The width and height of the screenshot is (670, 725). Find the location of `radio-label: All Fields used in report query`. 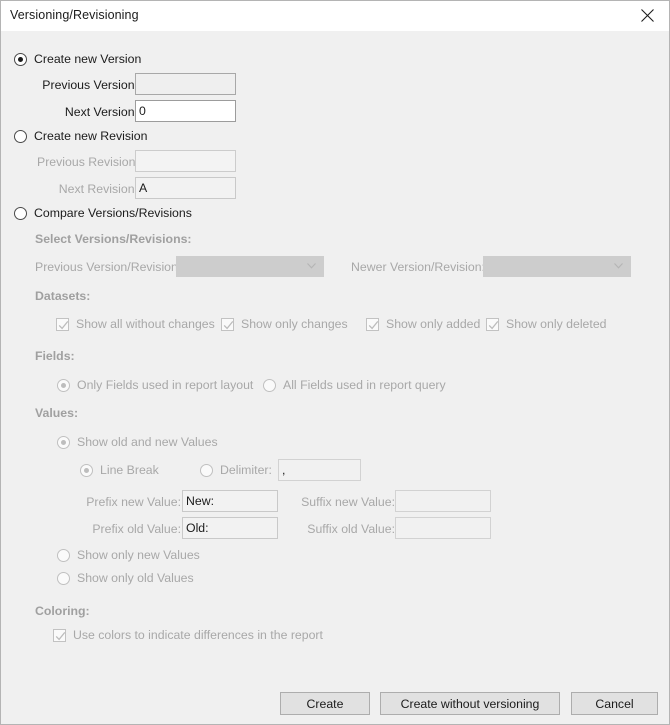

radio-label: All Fields used in report query is located at coordinates (364, 385).